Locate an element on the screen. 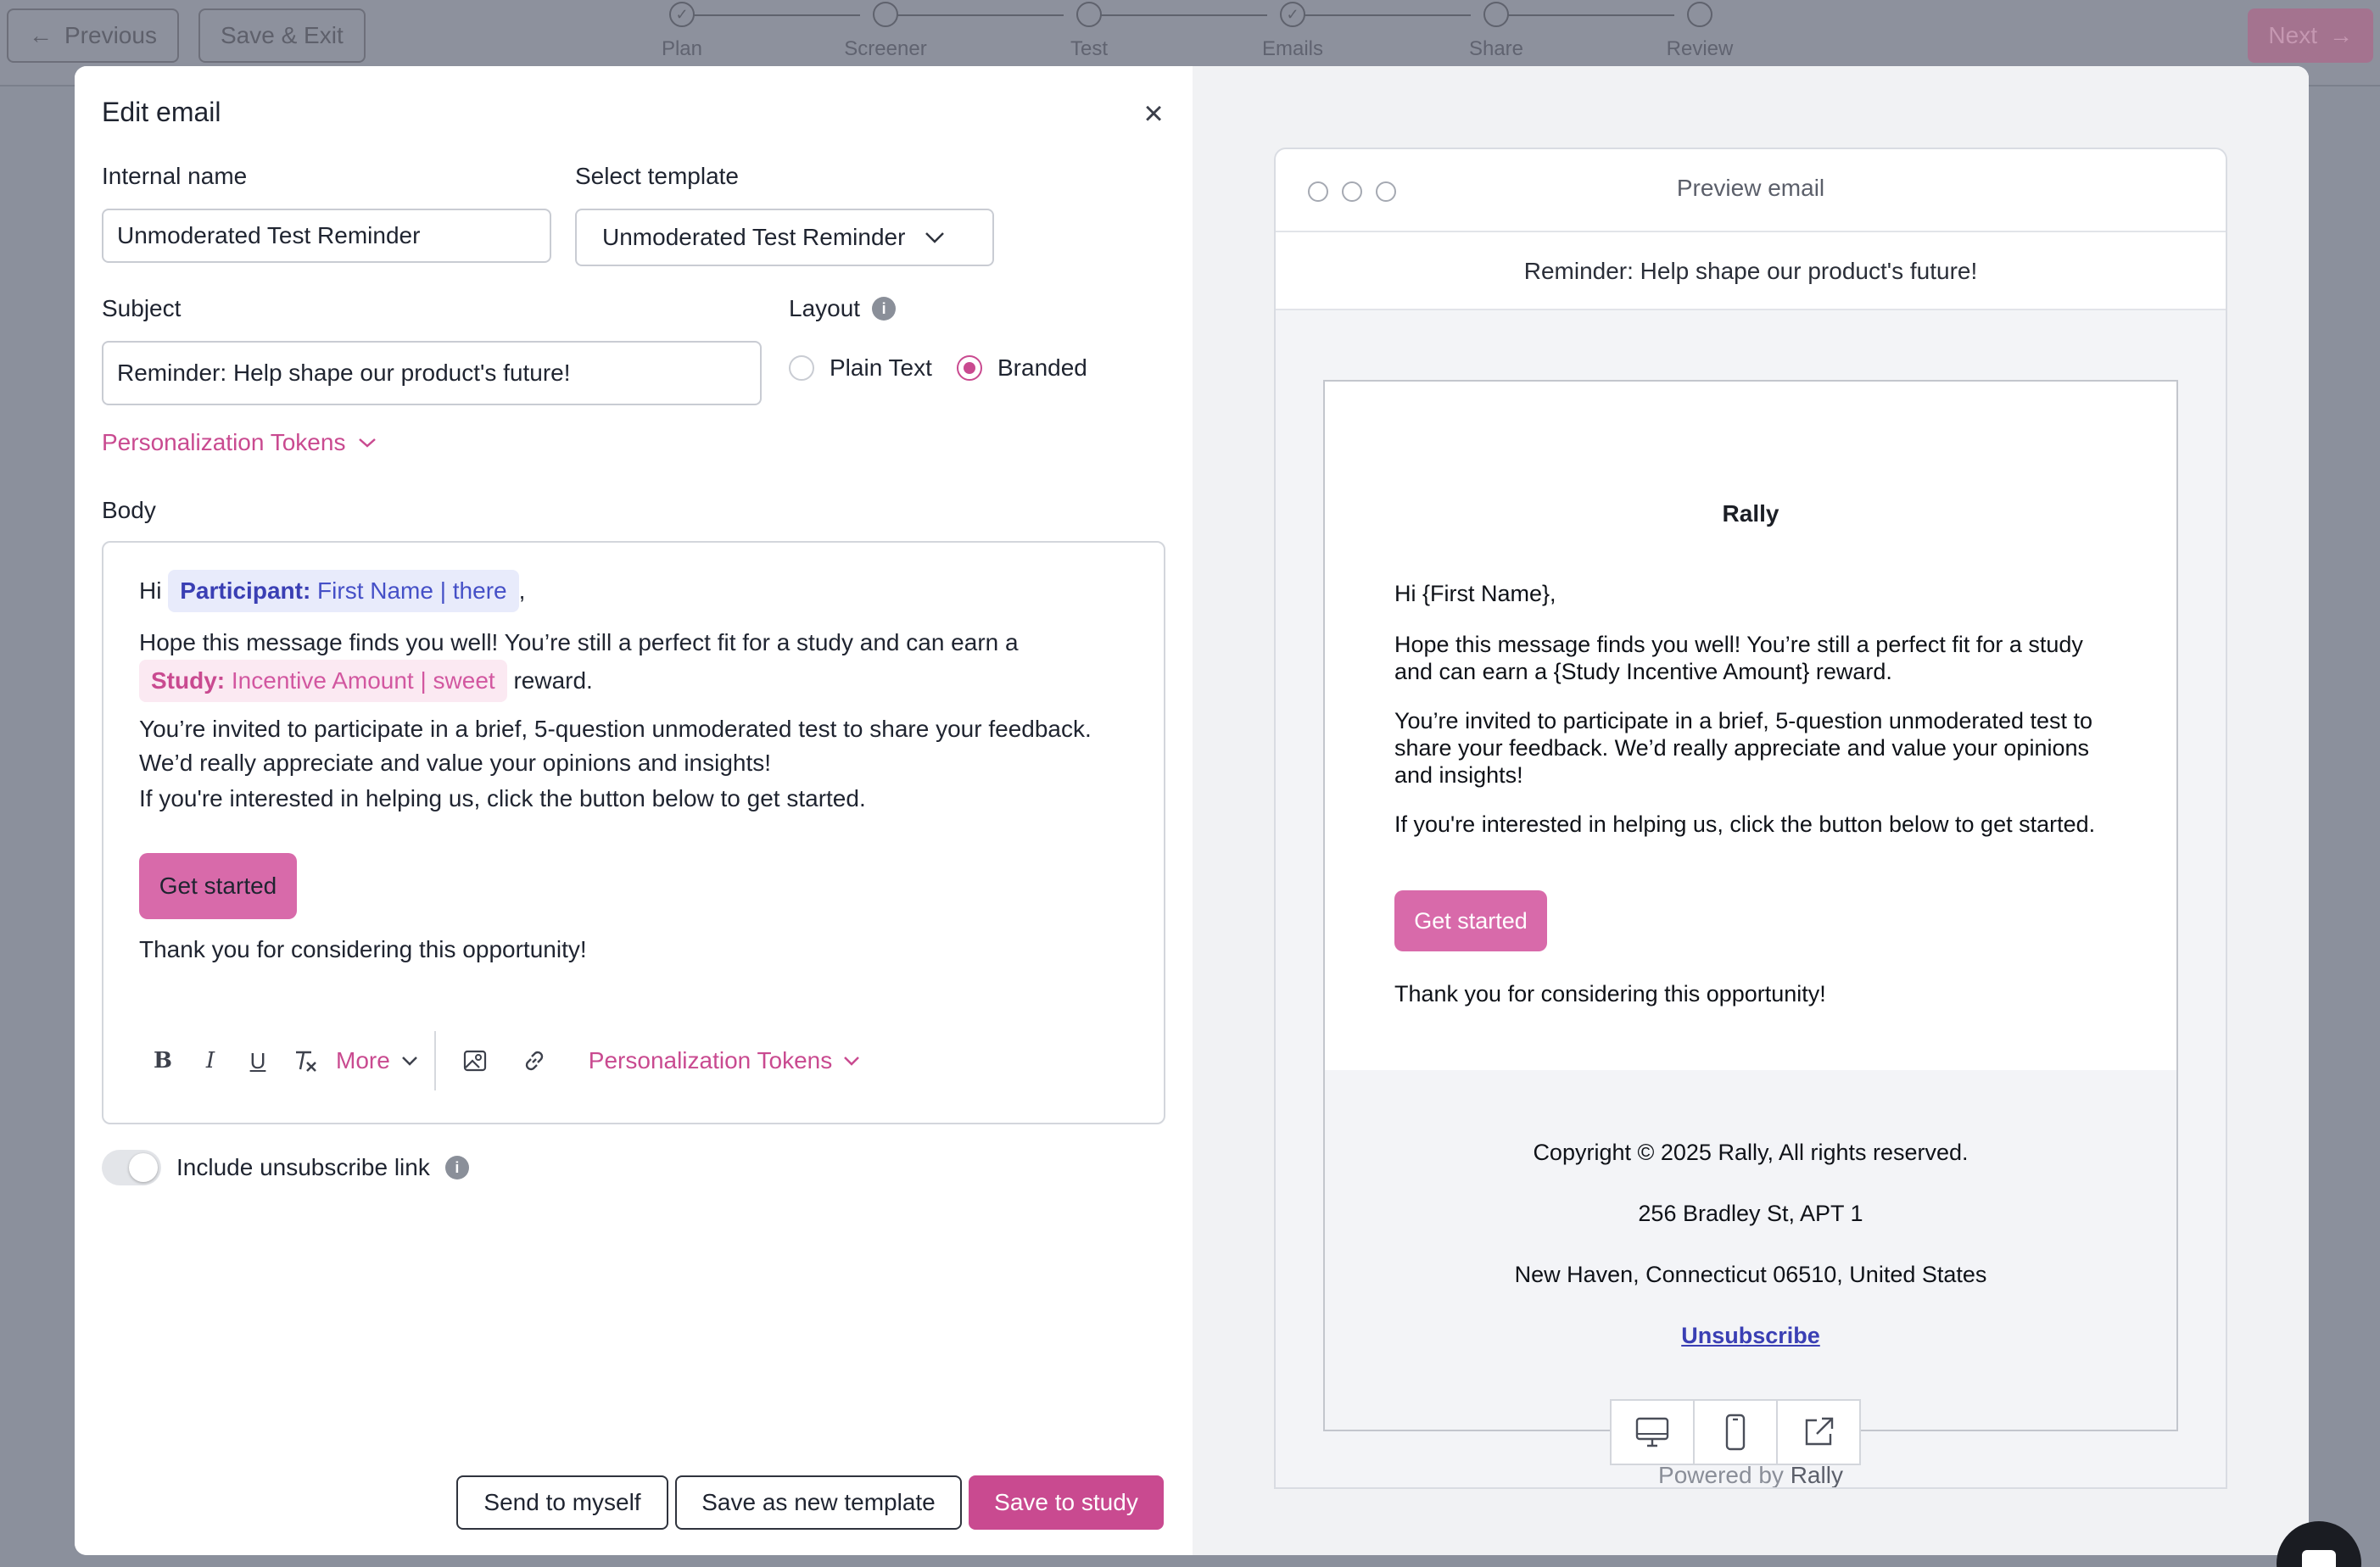 The height and width of the screenshot is (1567, 2380). subject-label: Subject is located at coordinates (142, 308).